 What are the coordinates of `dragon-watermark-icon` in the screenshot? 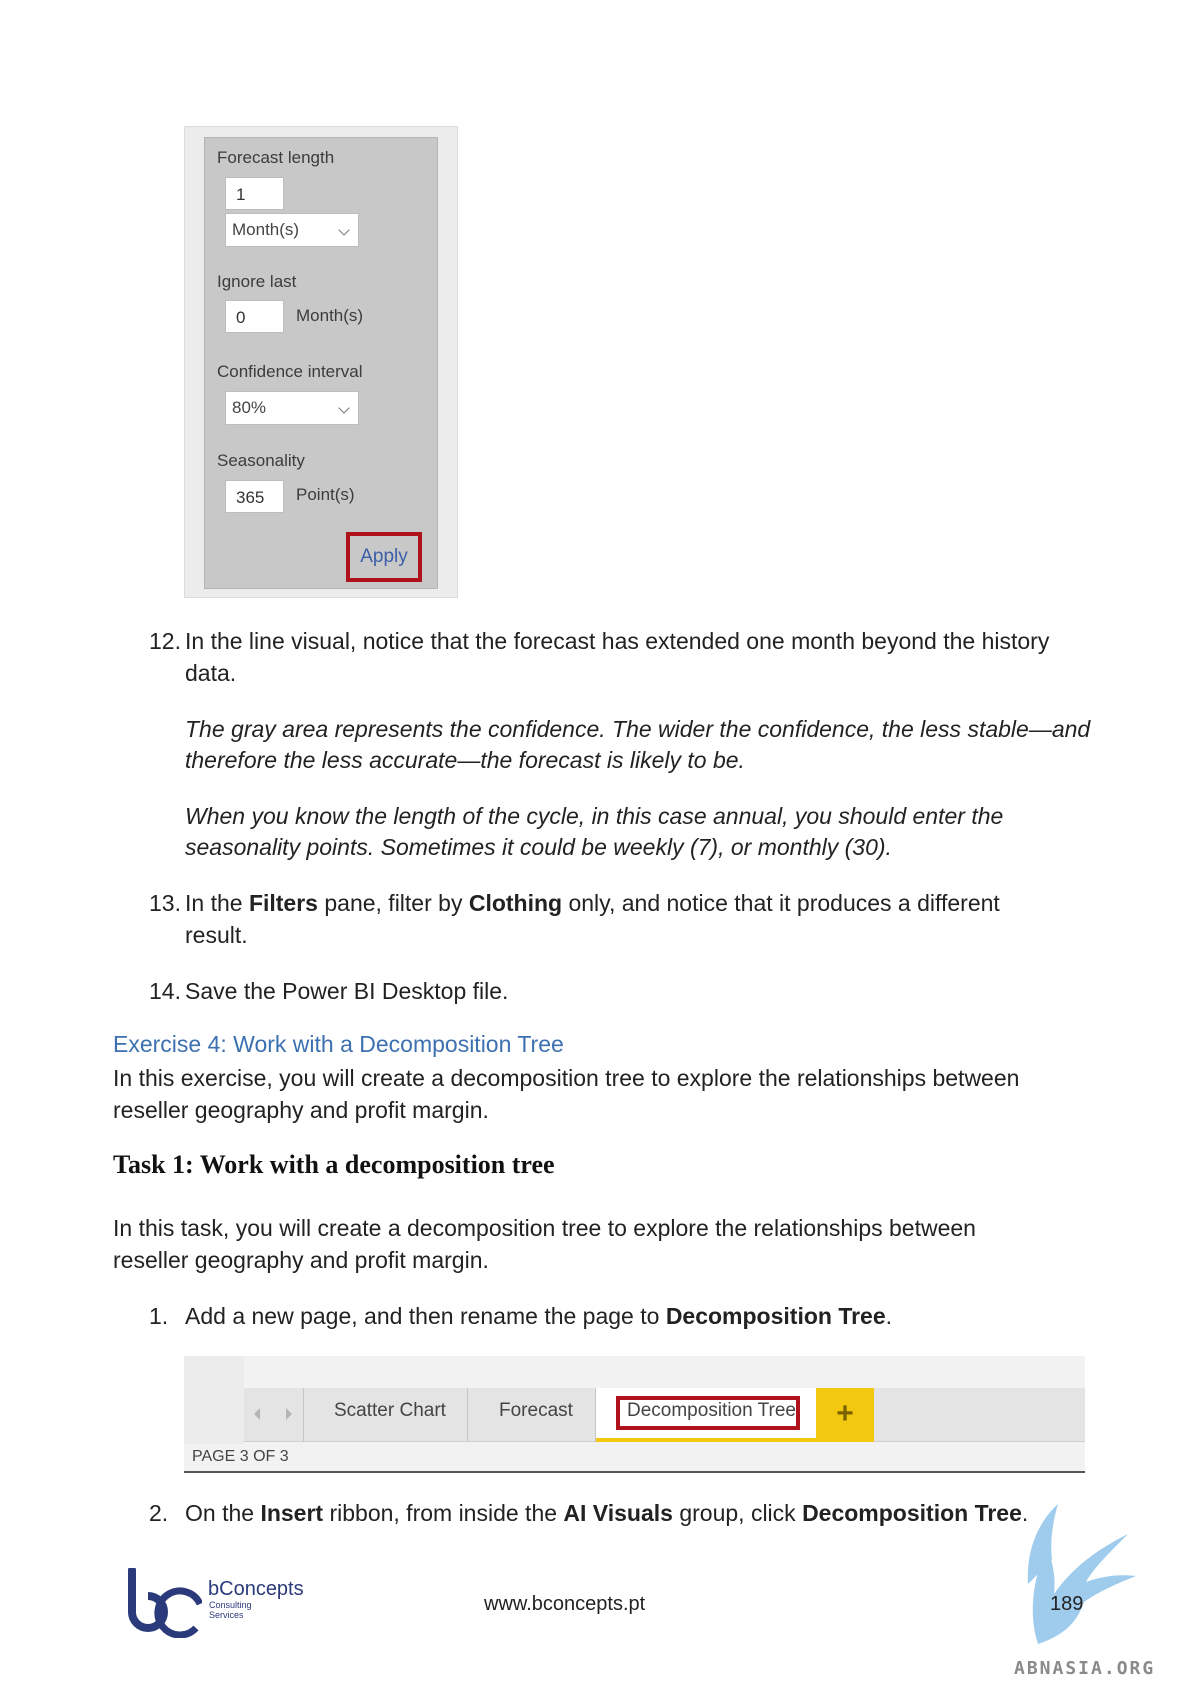 It's located at (1081, 1574).